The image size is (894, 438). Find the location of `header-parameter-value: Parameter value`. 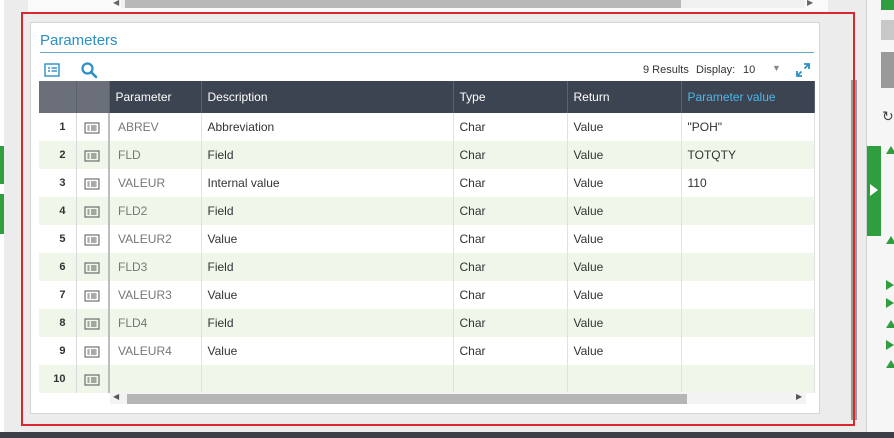

header-parameter-value: Parameter value is located at coordinates (748, 97).